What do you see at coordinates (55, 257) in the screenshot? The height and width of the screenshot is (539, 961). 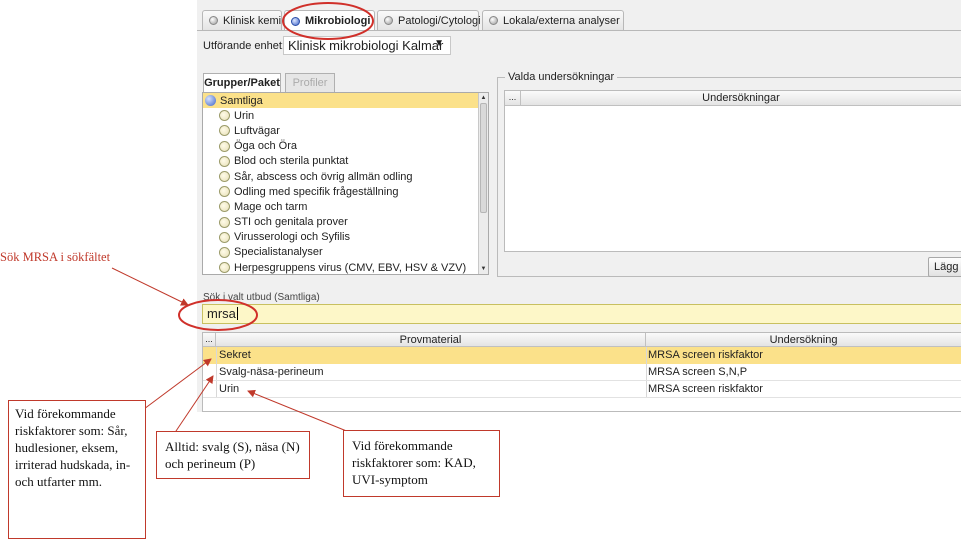 I see `annotation-search-hint: Sök MRSA i sökfältet` at bounding box center [55, 257].